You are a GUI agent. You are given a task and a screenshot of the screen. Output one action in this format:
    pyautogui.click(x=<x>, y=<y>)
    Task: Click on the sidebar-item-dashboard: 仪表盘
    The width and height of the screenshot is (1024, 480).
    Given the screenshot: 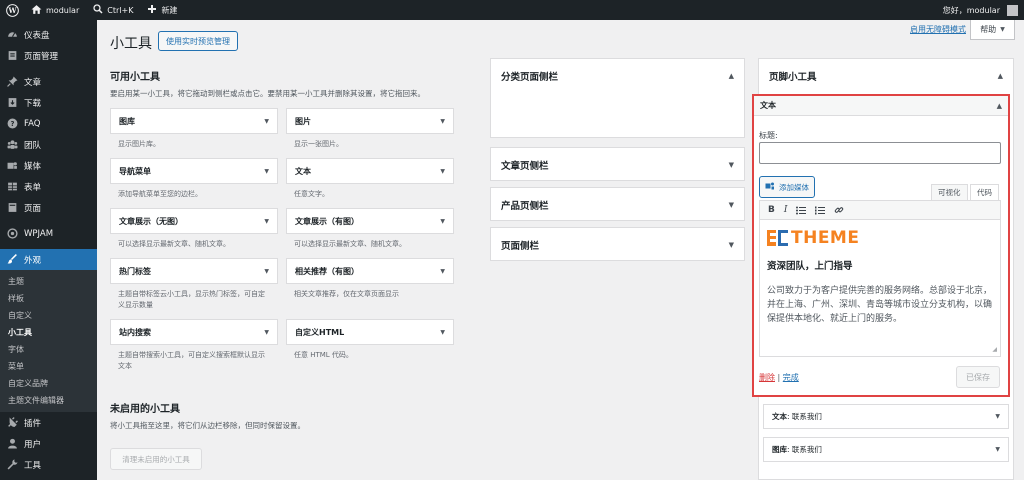 What is the action you would take?
    pyautogui.click(x=48, y=34)
    